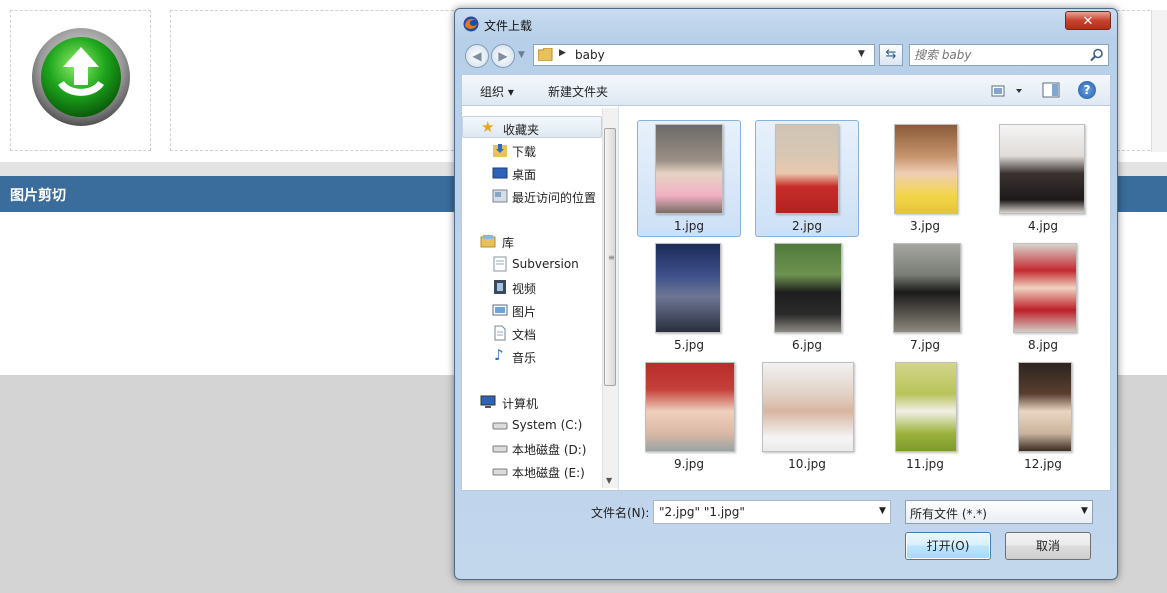 The image size is (1167, 593). What do you see at coordinates (477, 56) in the screenshot?
I see `back-button: ◀` at bounding box center [477, 56].